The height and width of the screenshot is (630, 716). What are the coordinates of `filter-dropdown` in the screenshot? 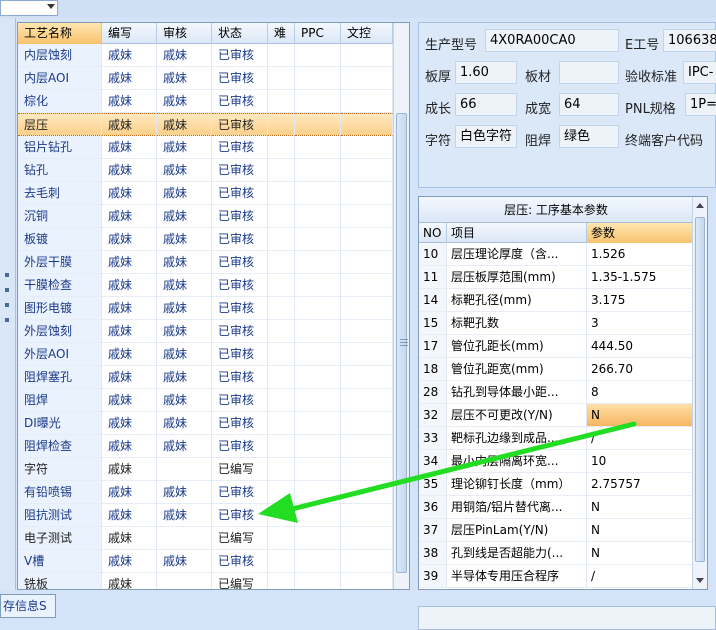 It's located at (29, 8).